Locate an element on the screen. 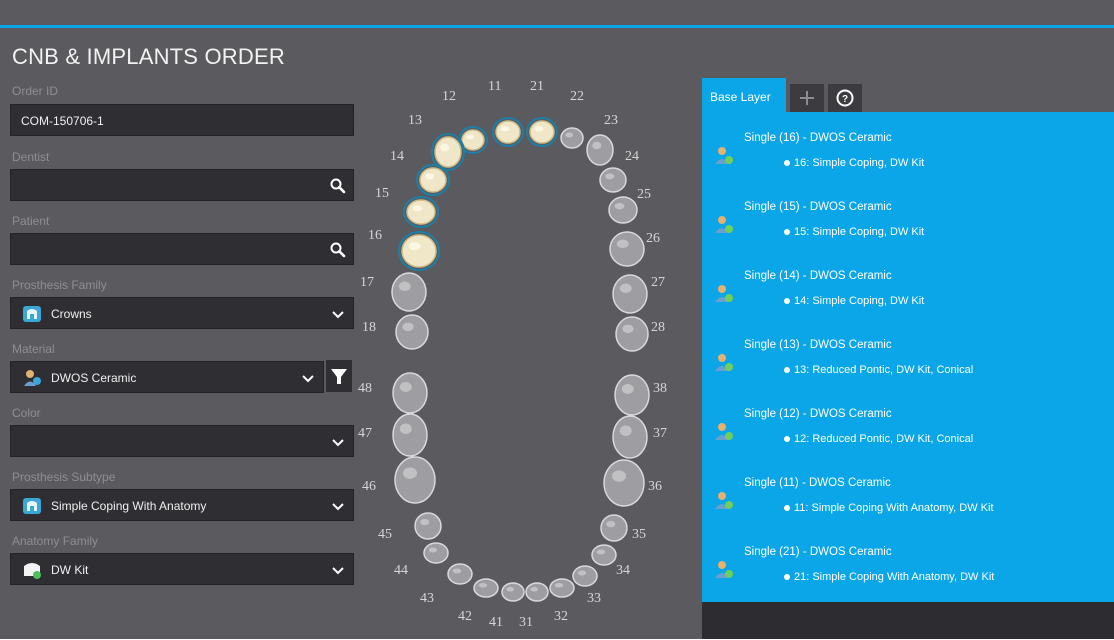  top-bar is located at coordinates (557, 14).